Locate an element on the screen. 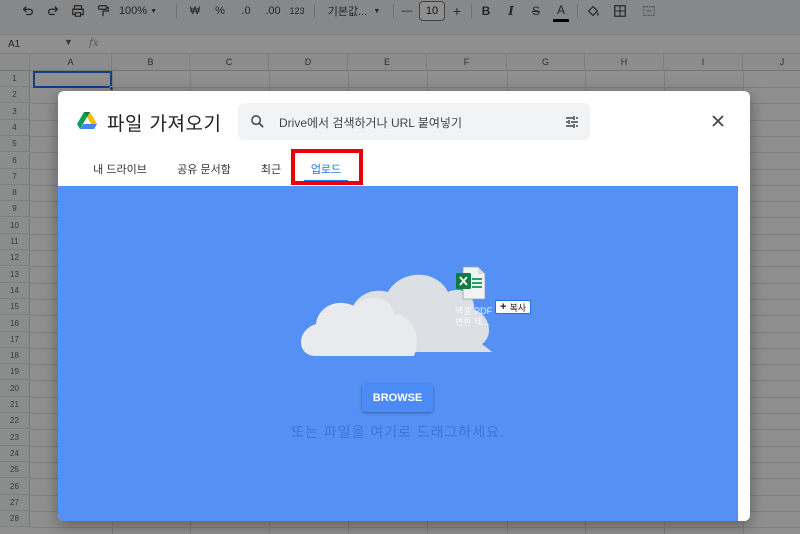 This screenshot has height=534, width=800. search-input: Drive에서 검색하거나 URL 붙여넣기 is located at coordinates (370, 122).